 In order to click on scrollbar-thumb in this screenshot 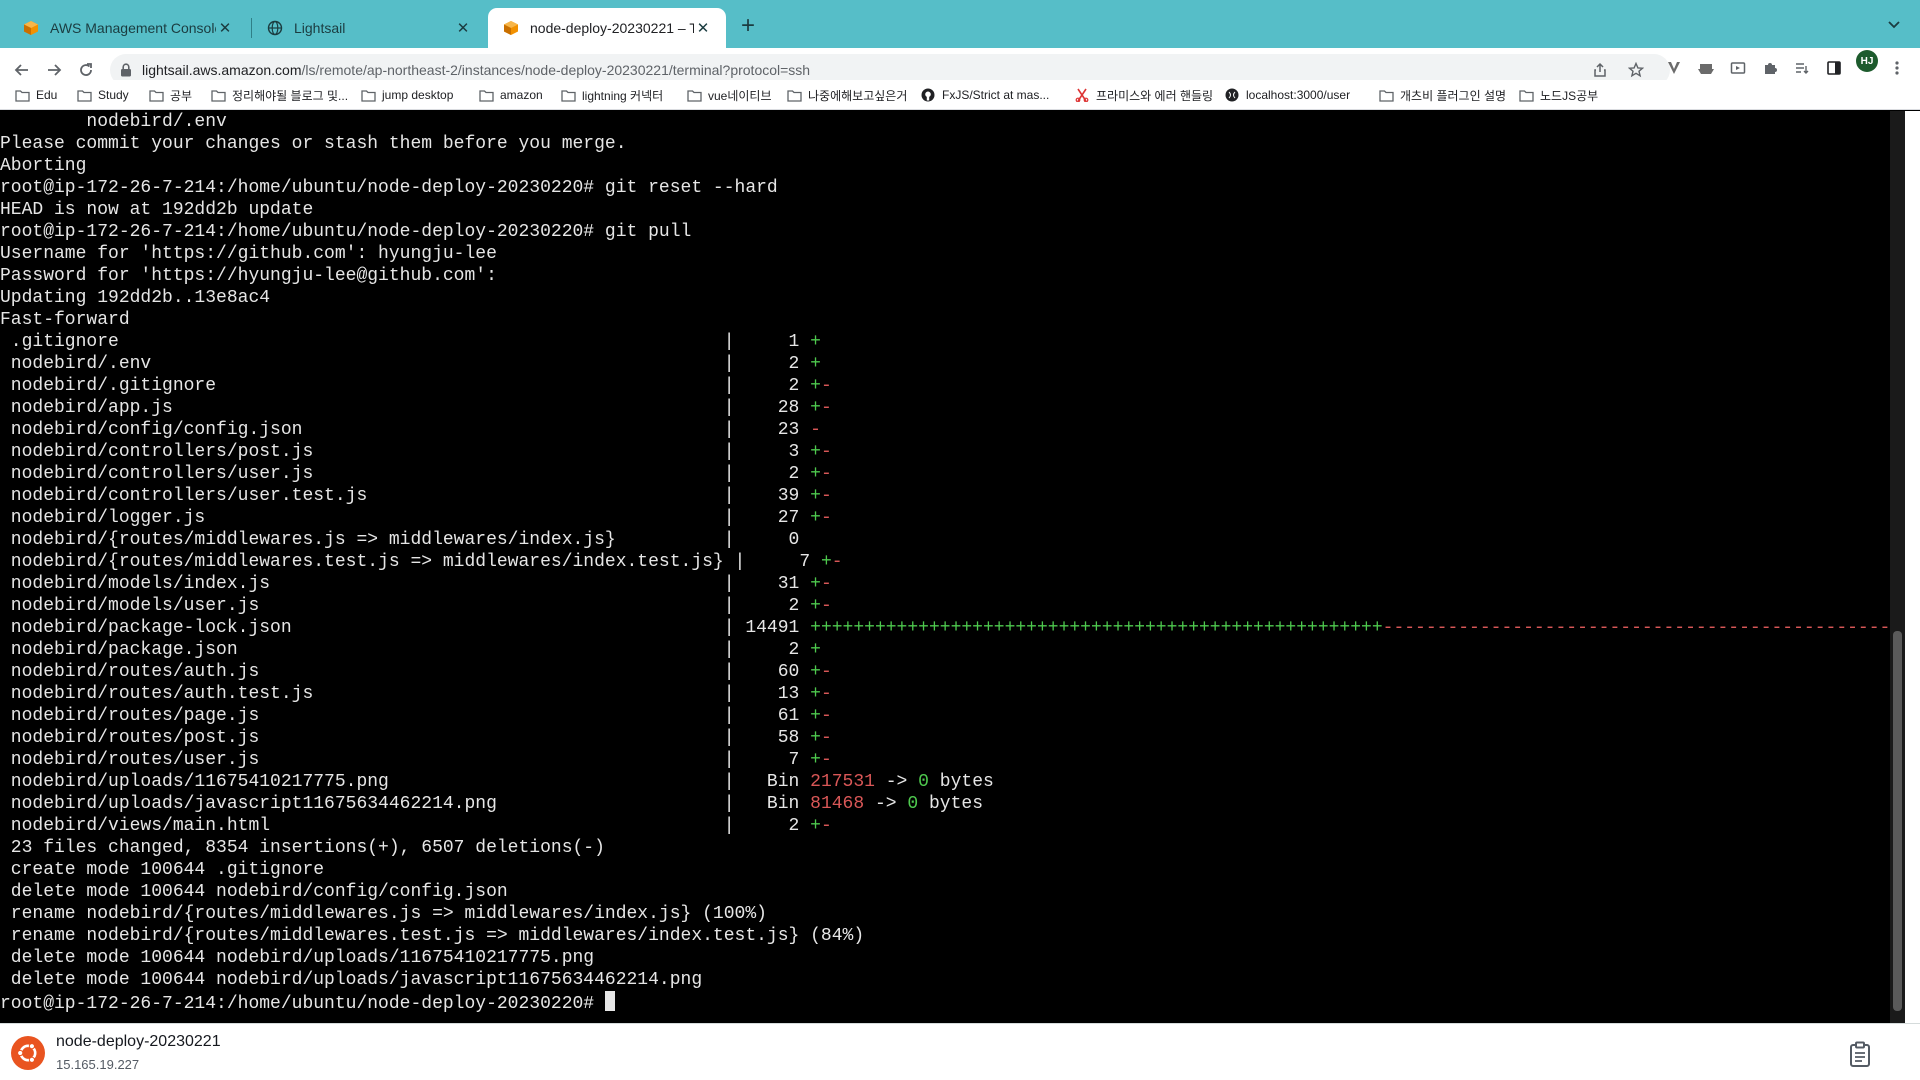, I will do `click(1897, 821)`.